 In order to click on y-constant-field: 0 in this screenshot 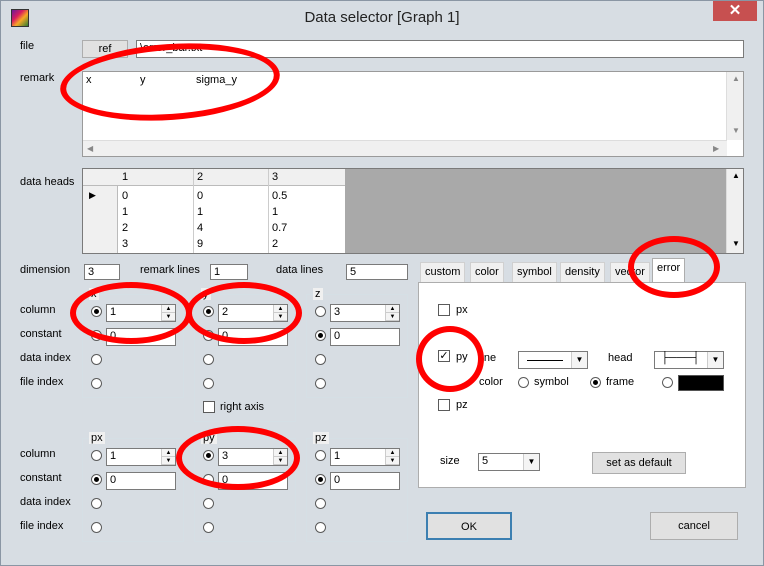, I will do `click(253, 337)`.